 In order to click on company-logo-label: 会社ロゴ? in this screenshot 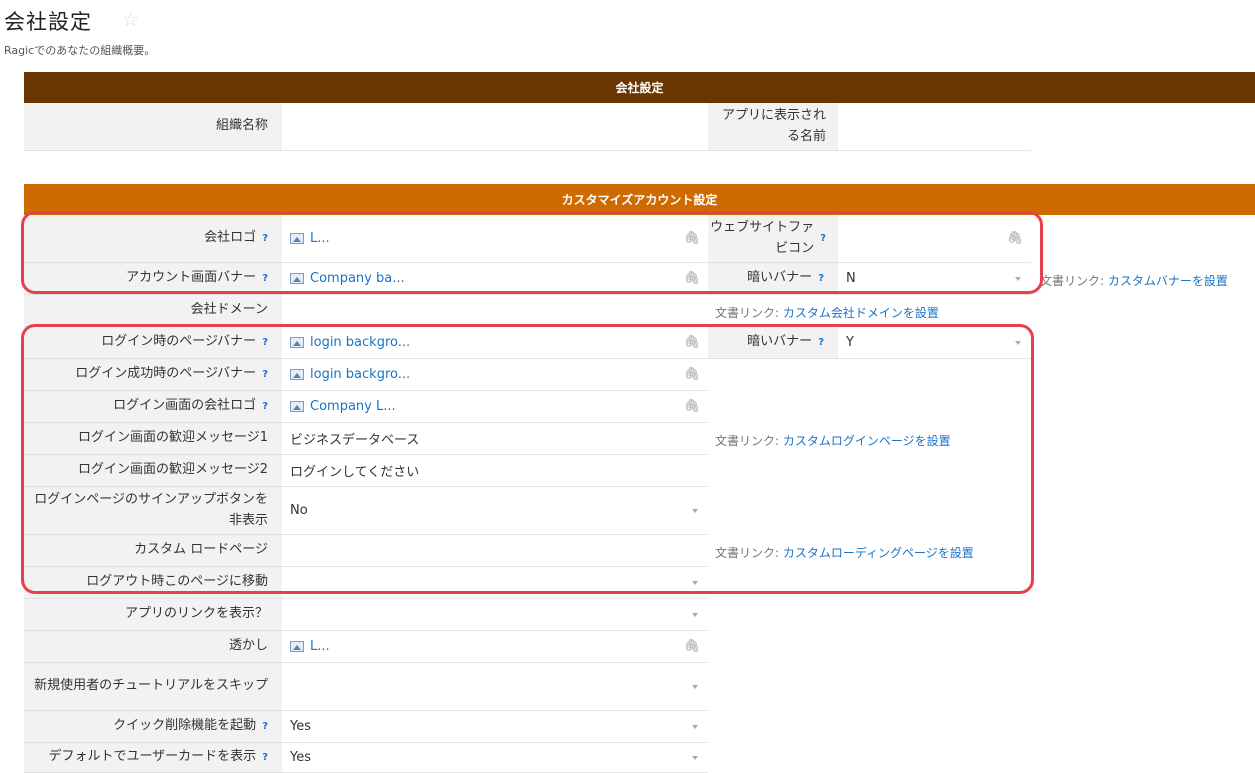, I will do `click(153, 239)`.